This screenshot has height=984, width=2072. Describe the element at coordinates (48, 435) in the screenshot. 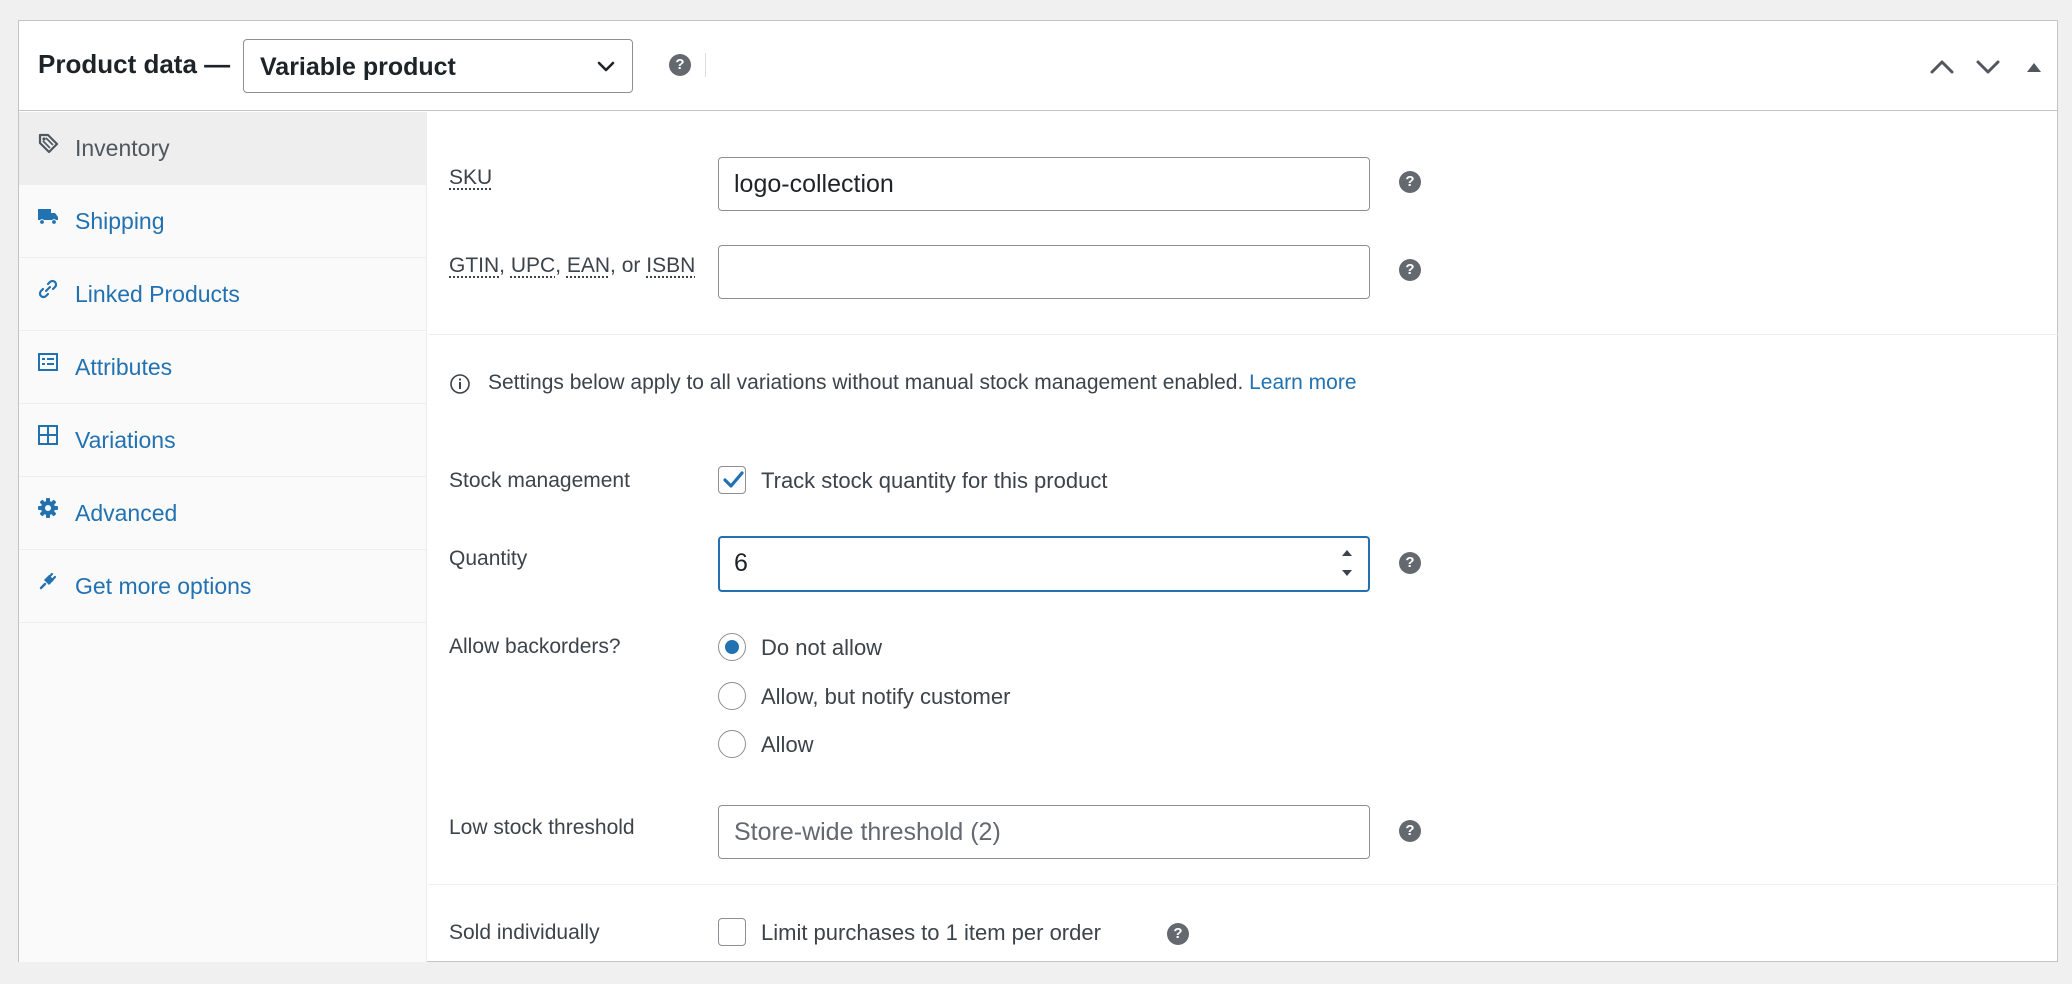

I see `grid-icon` at that location.